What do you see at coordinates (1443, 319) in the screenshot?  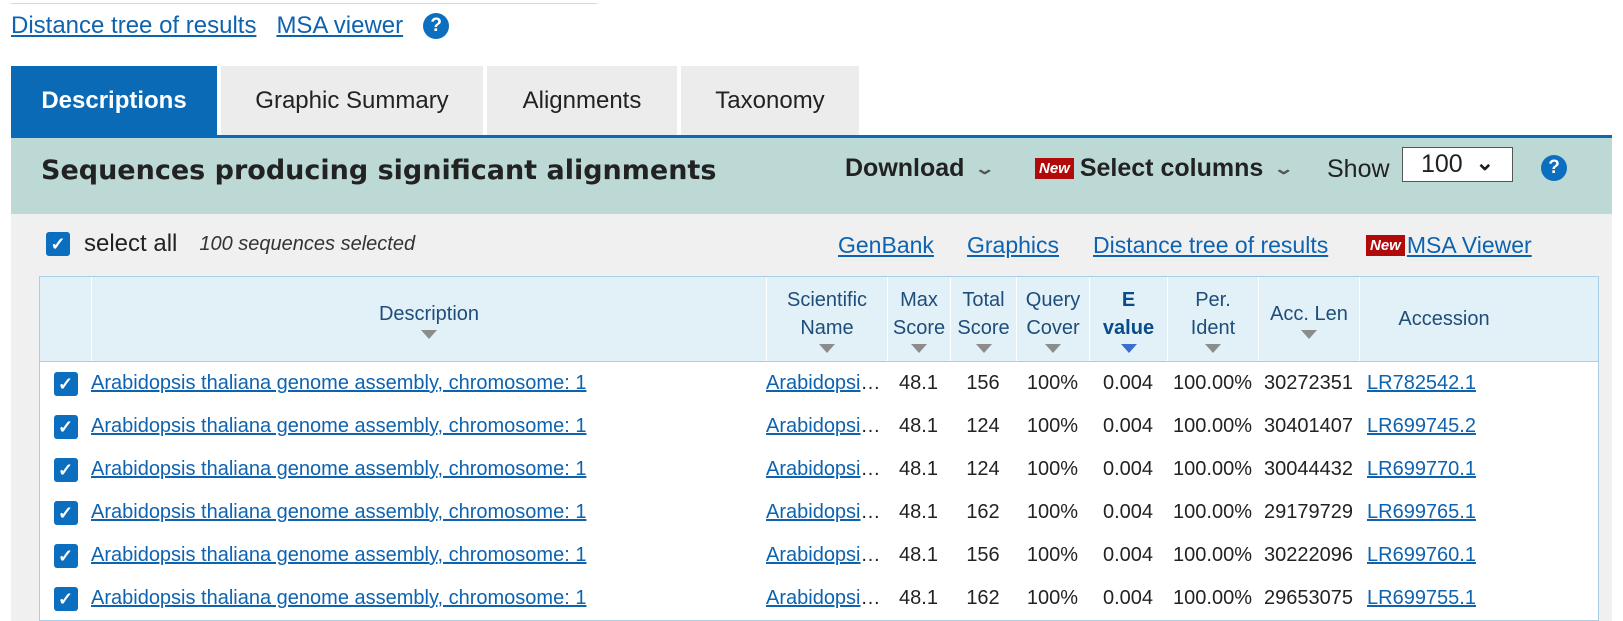 I see `col-accession: Accession` at bounding box center [1443, 319].